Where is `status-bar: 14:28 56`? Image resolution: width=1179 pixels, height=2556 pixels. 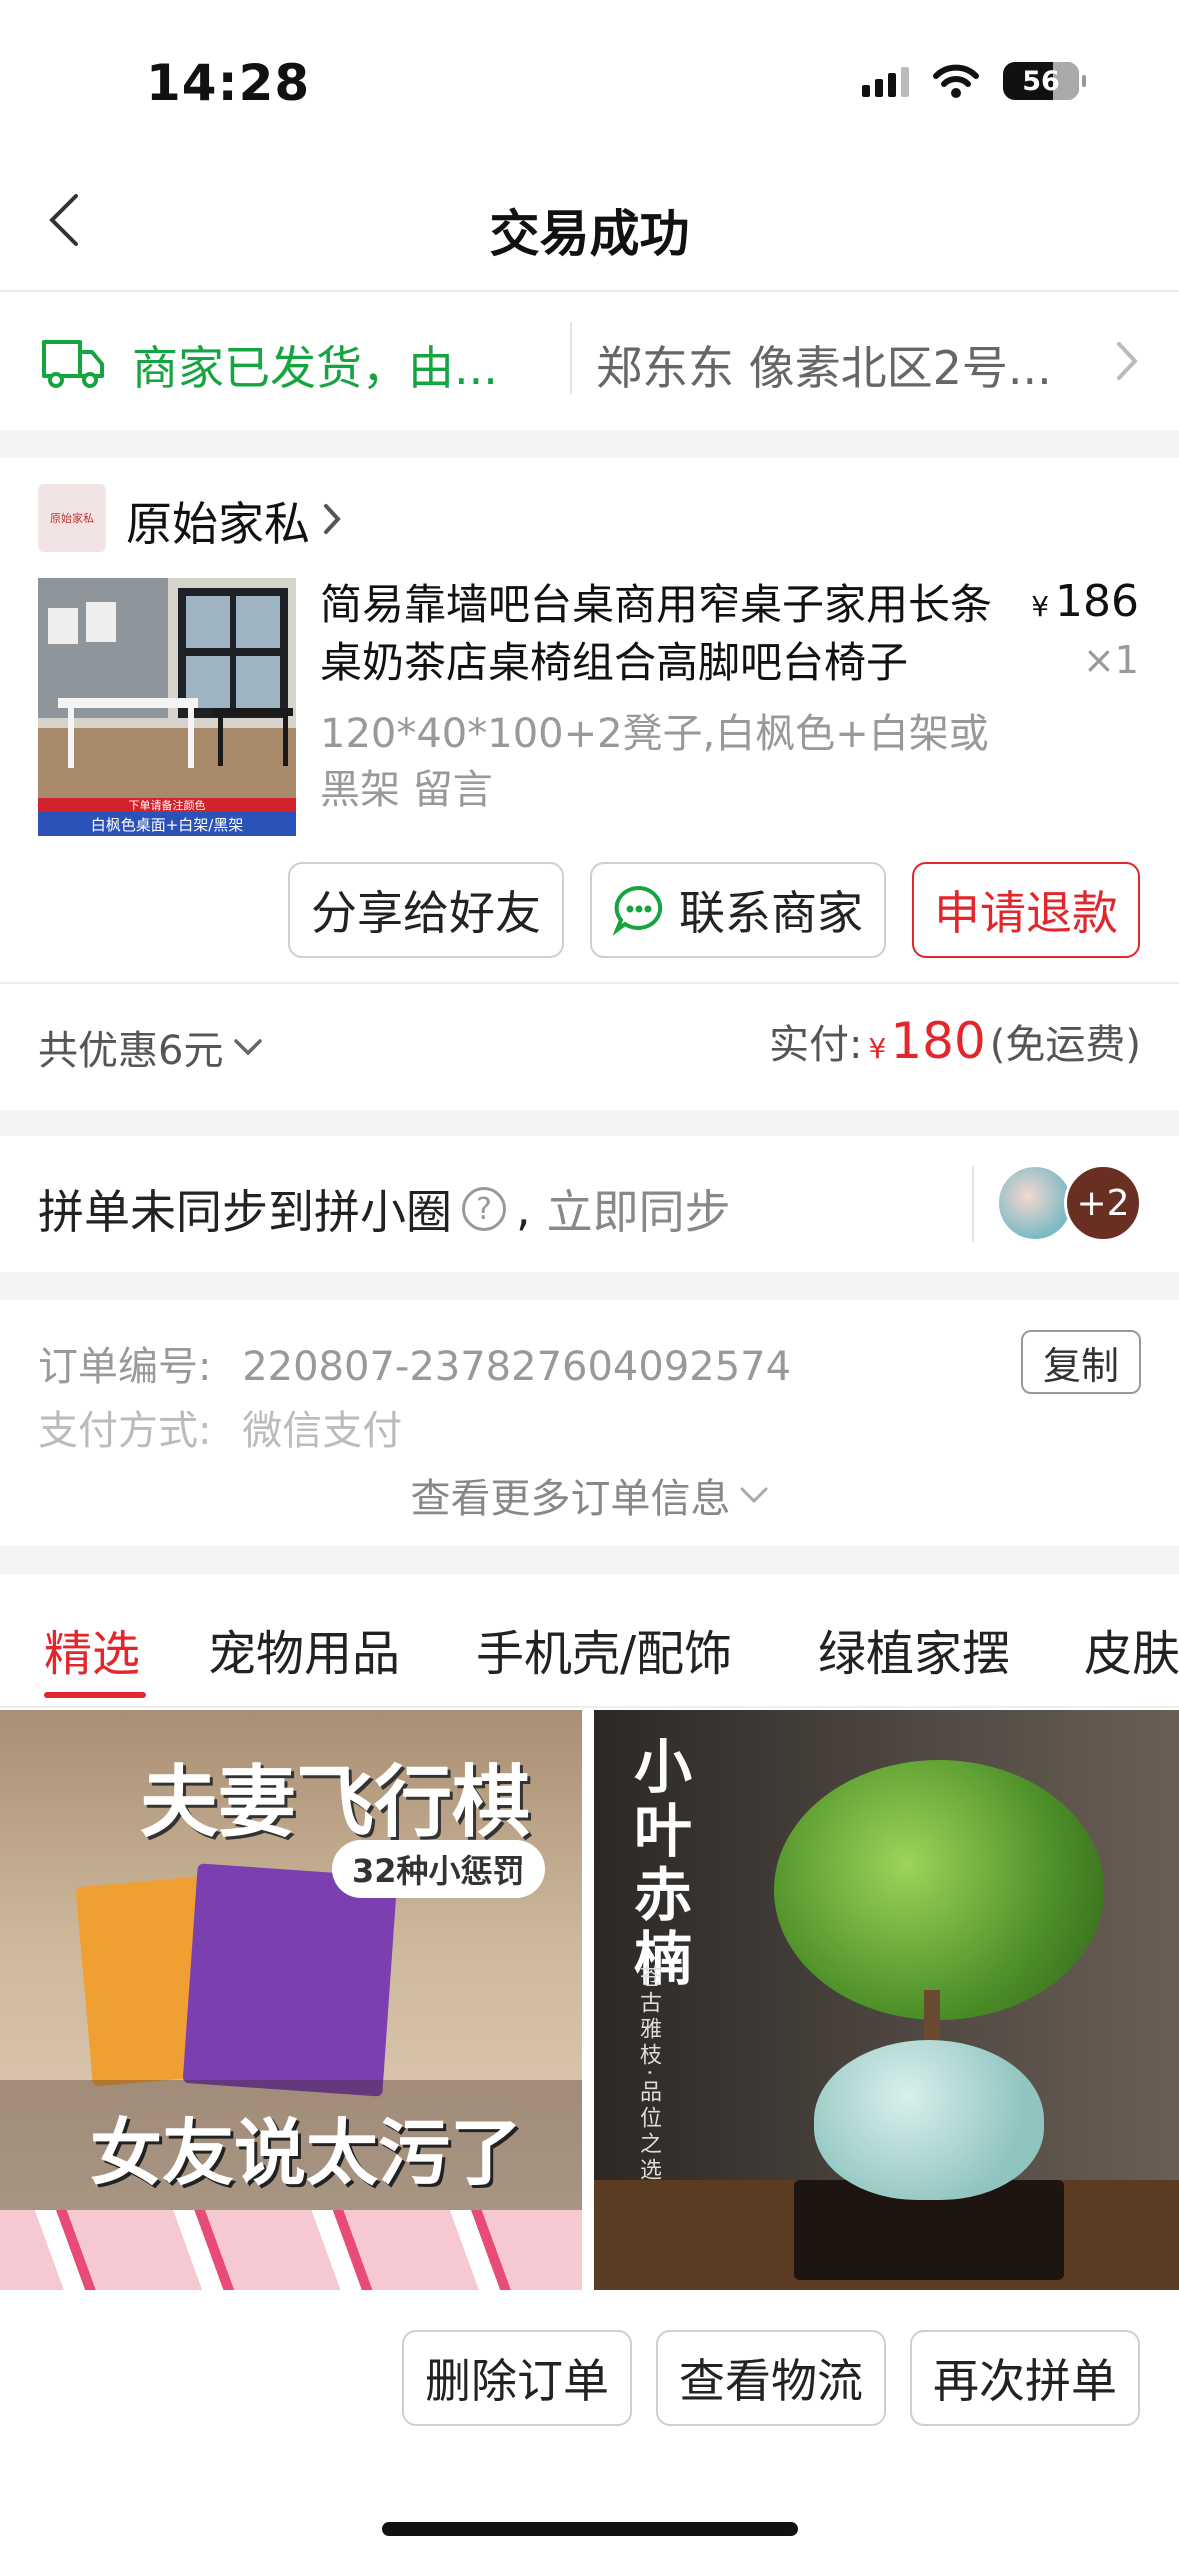
status-bar: 14:28 56 is located at coordinates (589, 75).